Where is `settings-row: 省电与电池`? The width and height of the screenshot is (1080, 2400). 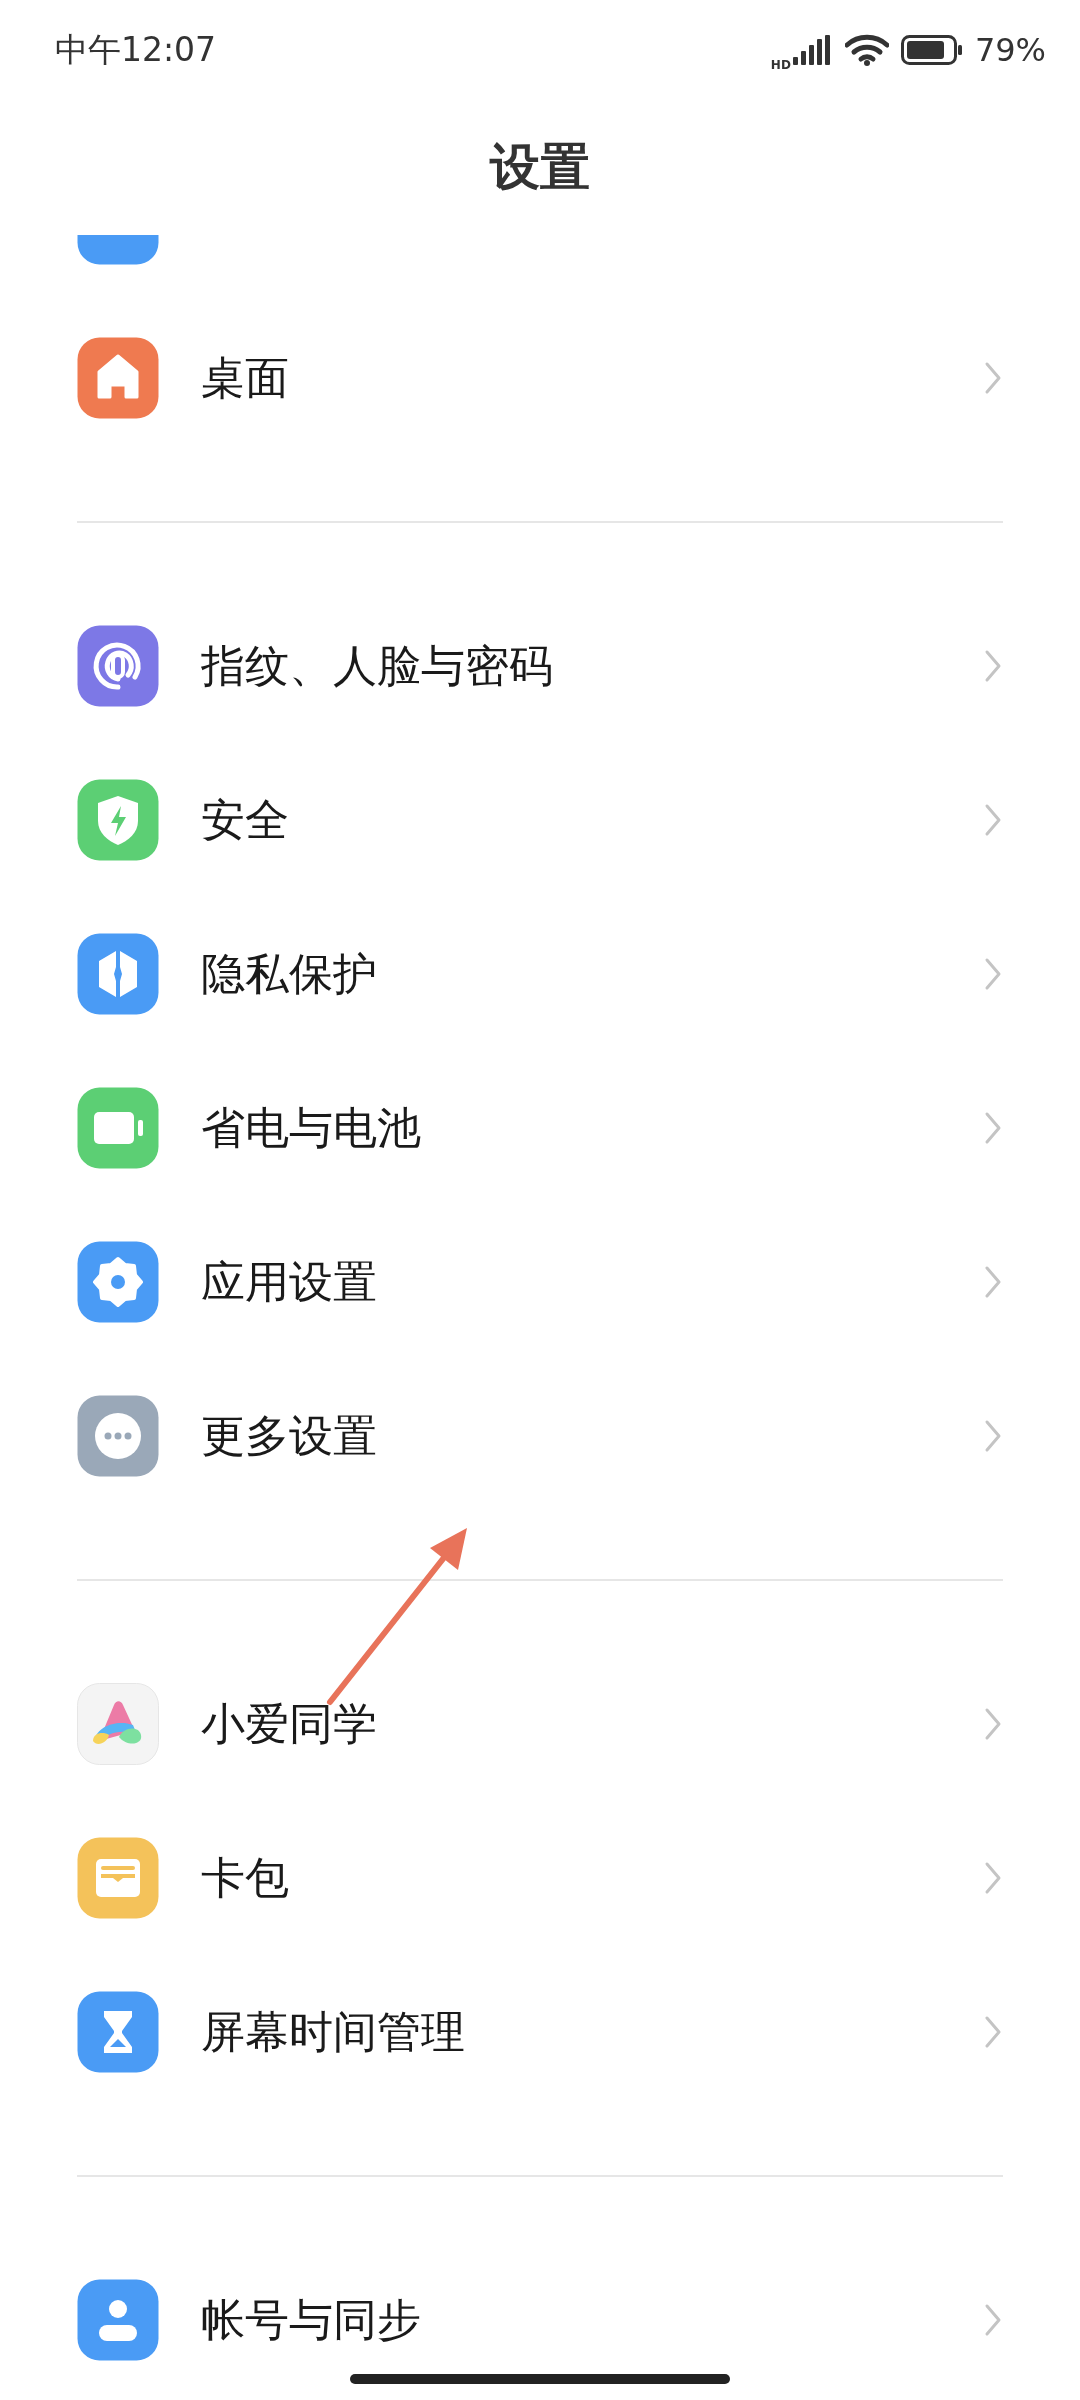
settings-row: 省电与电池 is located at coordinates (540, 1128).